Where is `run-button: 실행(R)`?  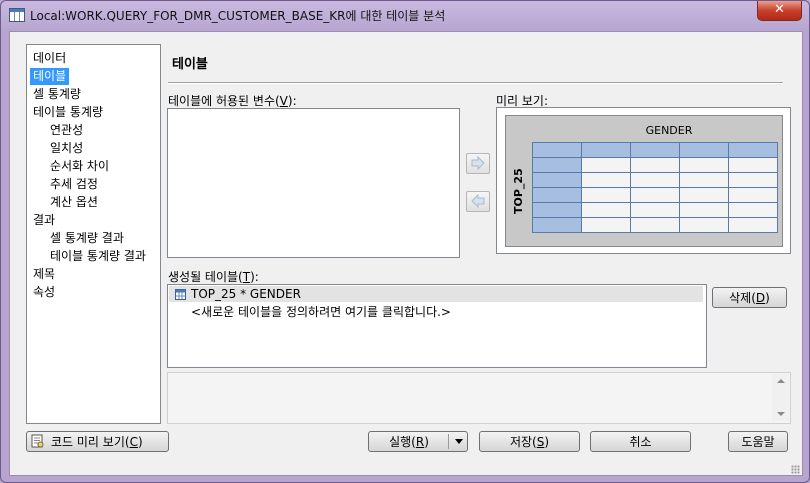 run-button: 실행(R) is located at coordinates (418, 441).